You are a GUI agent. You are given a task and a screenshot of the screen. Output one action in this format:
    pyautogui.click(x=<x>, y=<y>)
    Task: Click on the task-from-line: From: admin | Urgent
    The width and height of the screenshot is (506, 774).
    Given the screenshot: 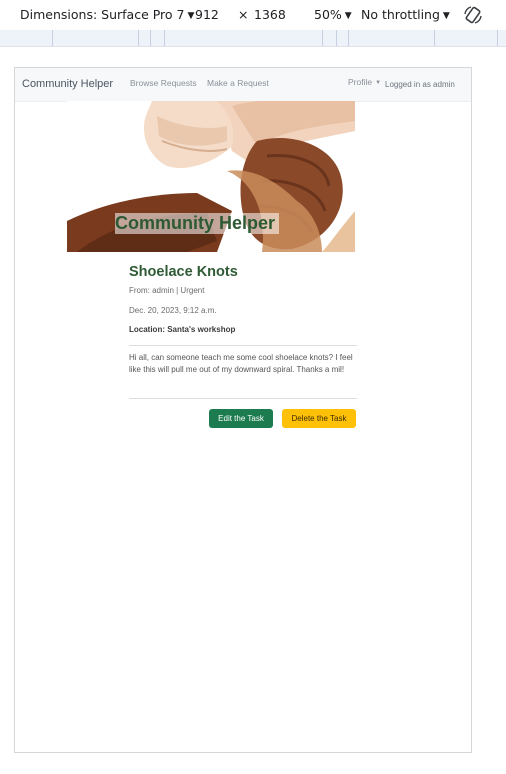 What is the action you would take?
    pyautogui.click(x=167, y=290)
    